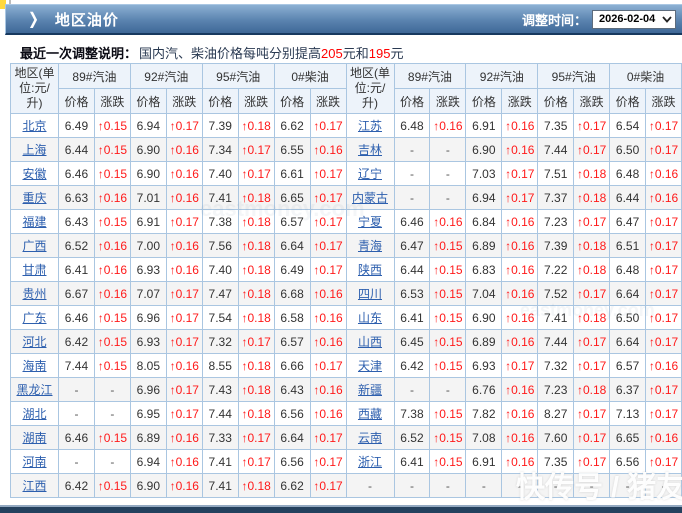  I want to click on region-link: 北京, so click(34, 126).